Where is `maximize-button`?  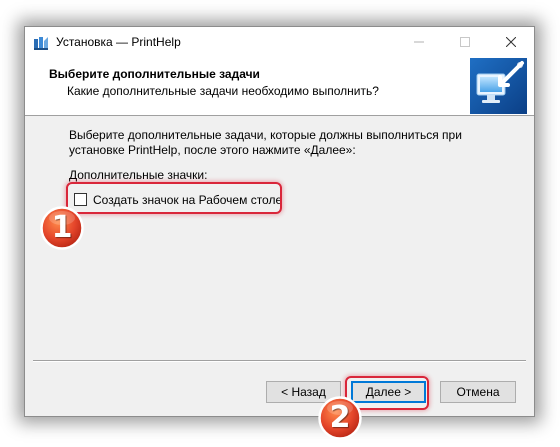 maximize-button is located at coordinates (465, 42).